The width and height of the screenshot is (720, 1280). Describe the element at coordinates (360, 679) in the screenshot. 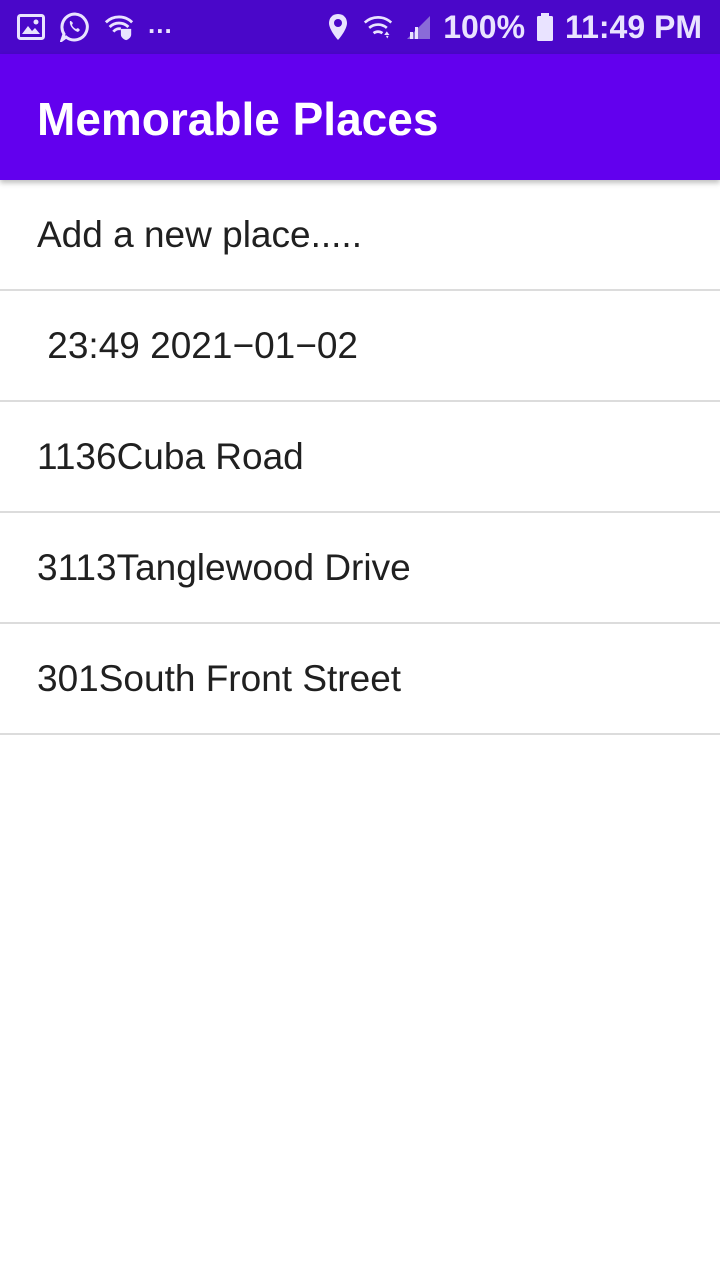

I see `list-item: 301South Front Street` at that location.